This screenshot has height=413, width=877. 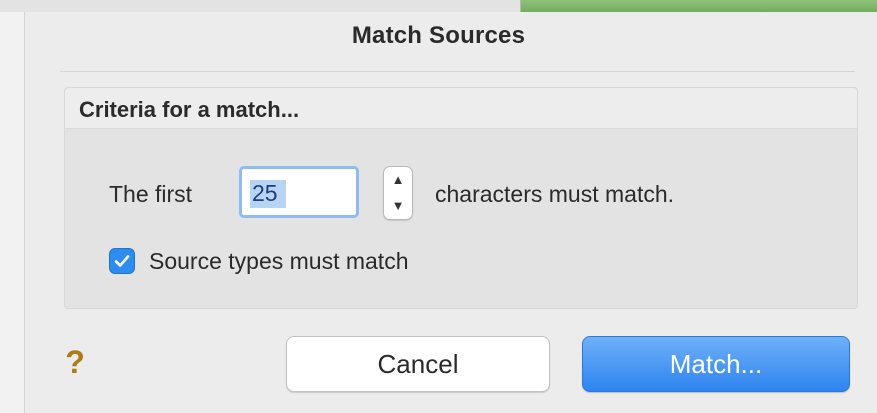 What do you see at coordinates (438, 35) in the screenshot?
I see `dialog-title: Match Sources` at bounding box center [438, 35].